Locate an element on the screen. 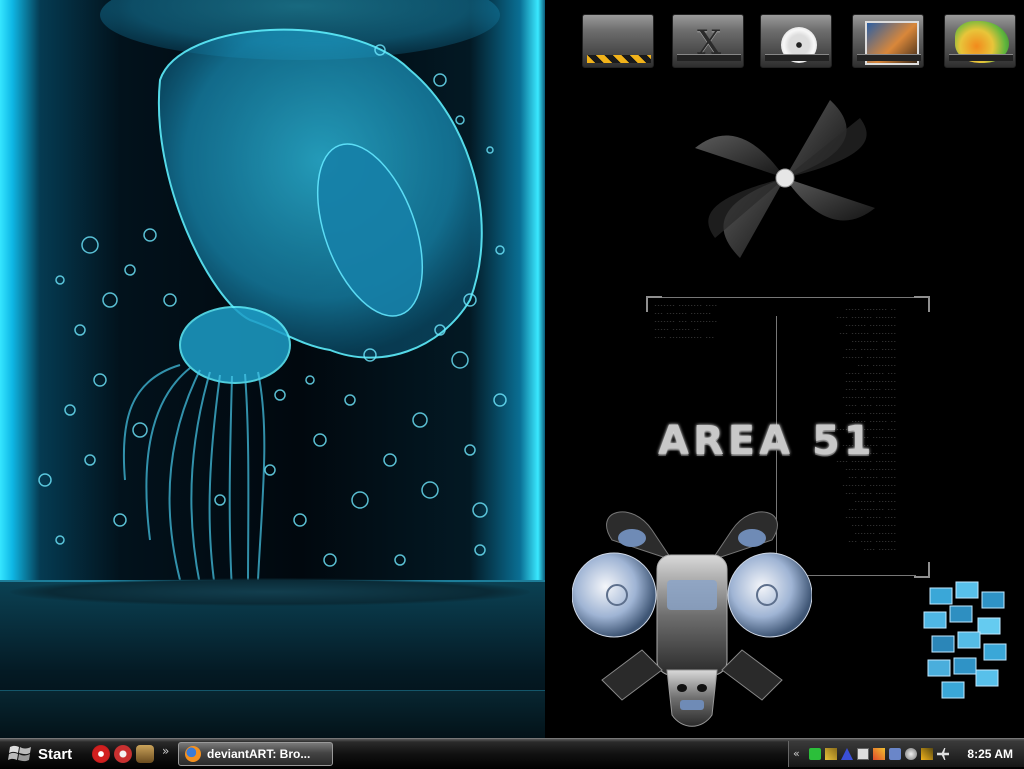 The image size is (1024, 769). start-label: Start is located at coordinates (55, 754).